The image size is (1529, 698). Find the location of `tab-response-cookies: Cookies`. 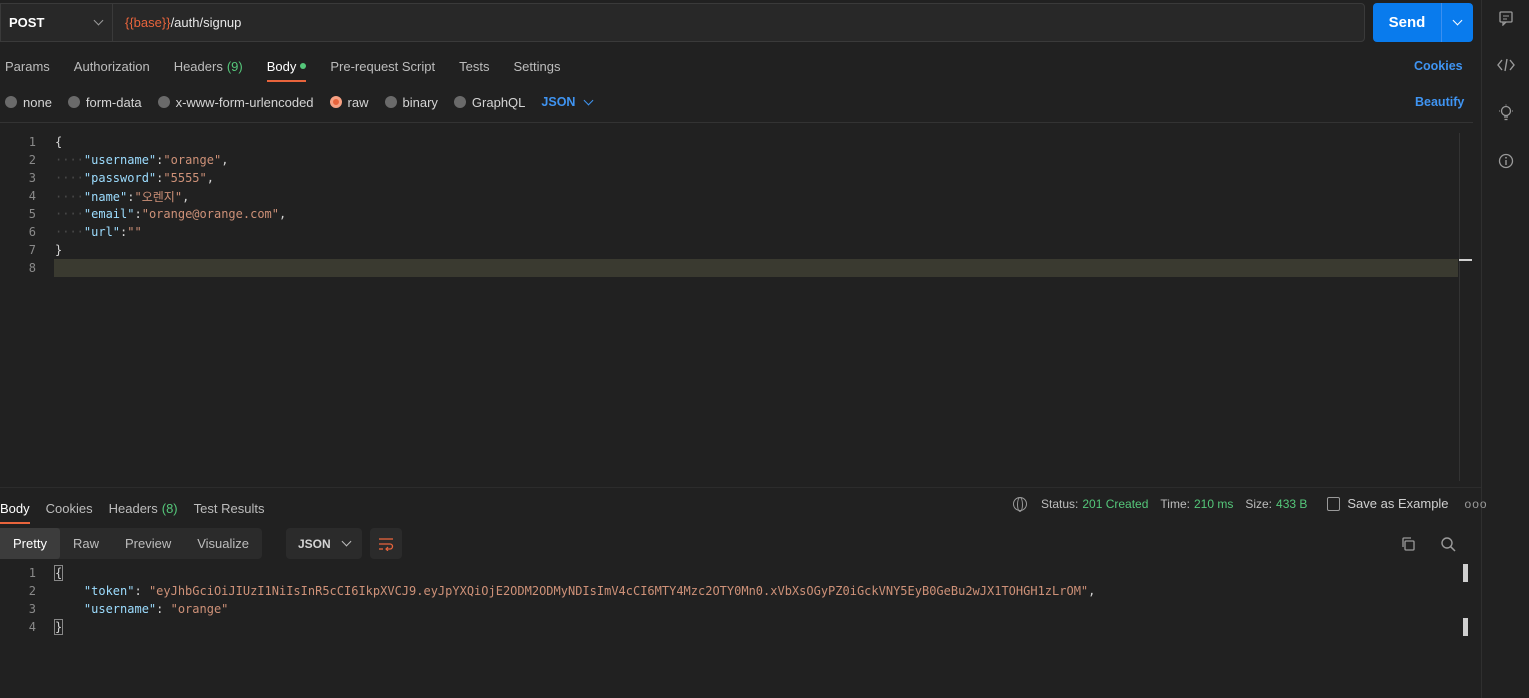

tab-response-cookies: Cookies is located at coordinates (69, 508).